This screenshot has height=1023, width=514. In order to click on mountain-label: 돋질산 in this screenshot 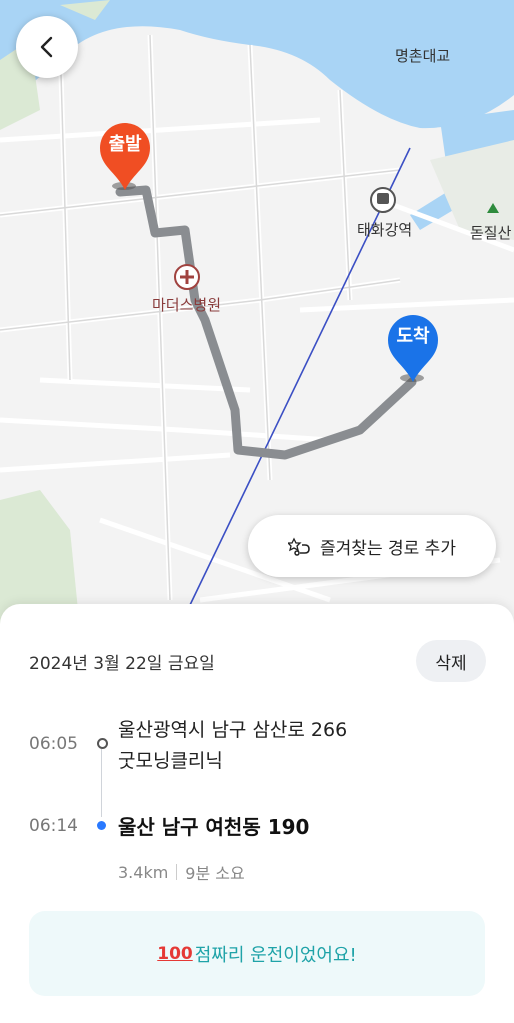, I will do `click(491, 233)`.